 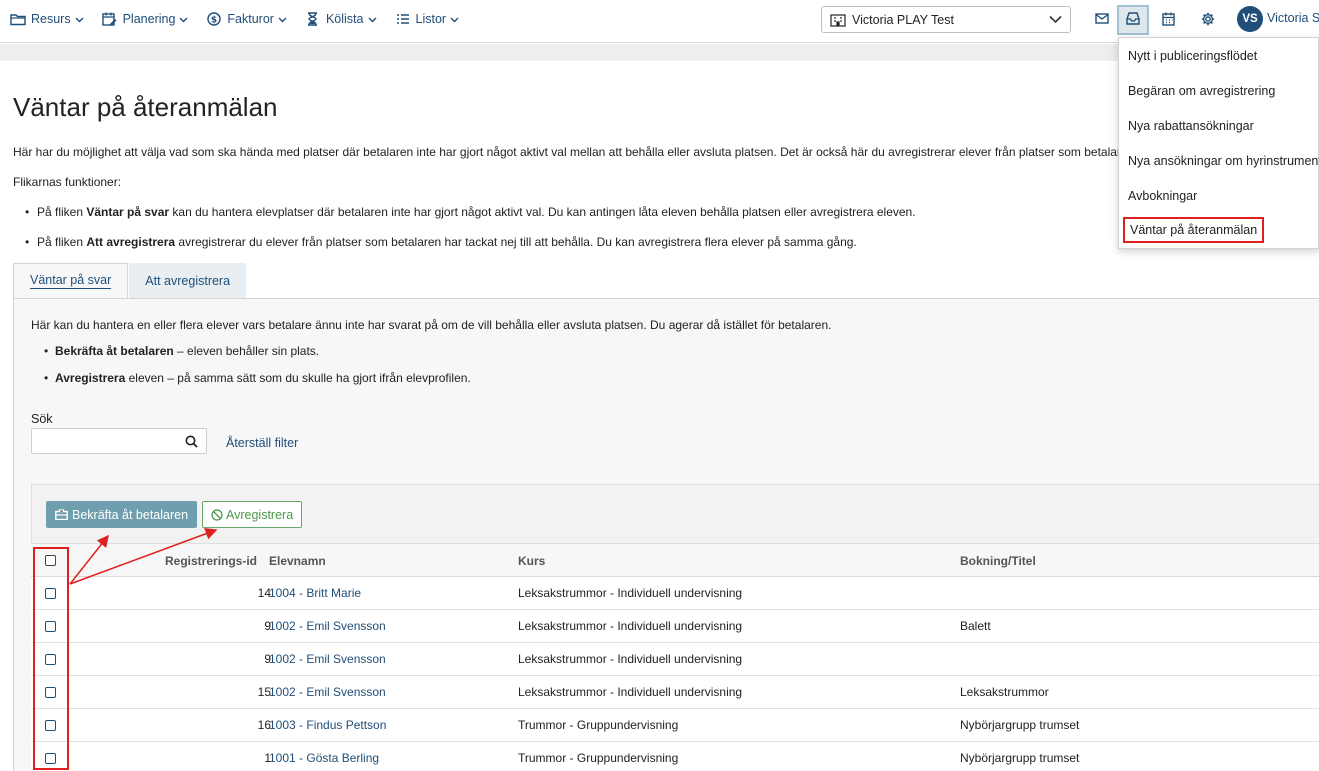 I want to click on cell-student-link: 1001 - Gösta Berling, so click(x=324, y=758).